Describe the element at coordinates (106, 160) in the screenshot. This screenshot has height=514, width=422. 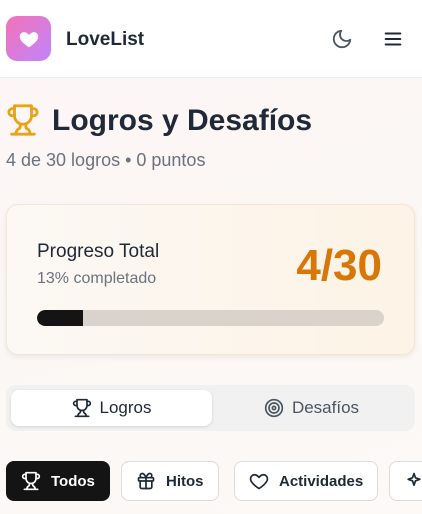
I see `page-subtitle: 4 de 30 logros • 0 puntos` at that location.